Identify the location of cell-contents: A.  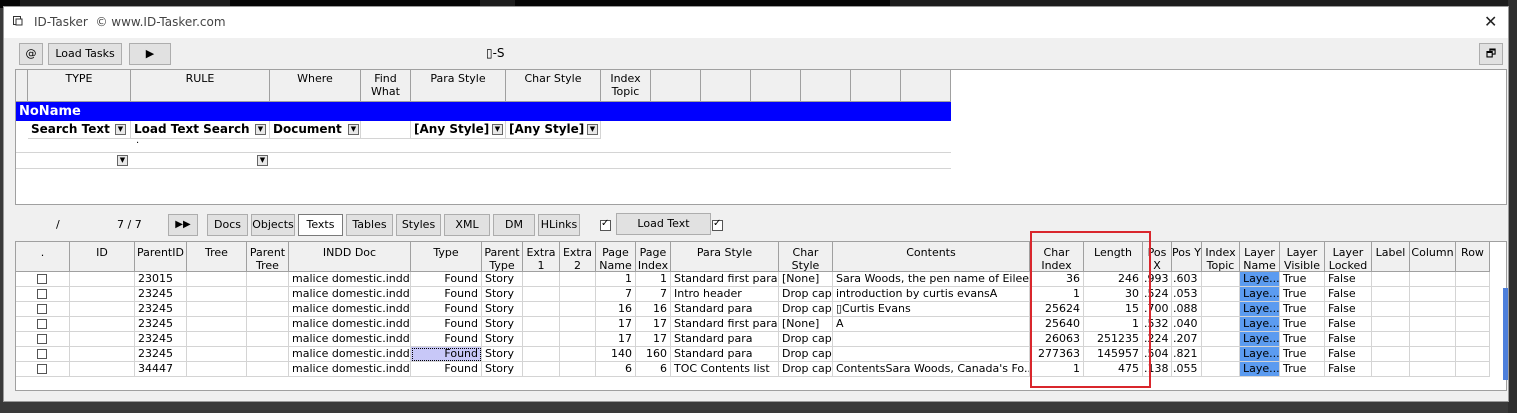
(931, 324).